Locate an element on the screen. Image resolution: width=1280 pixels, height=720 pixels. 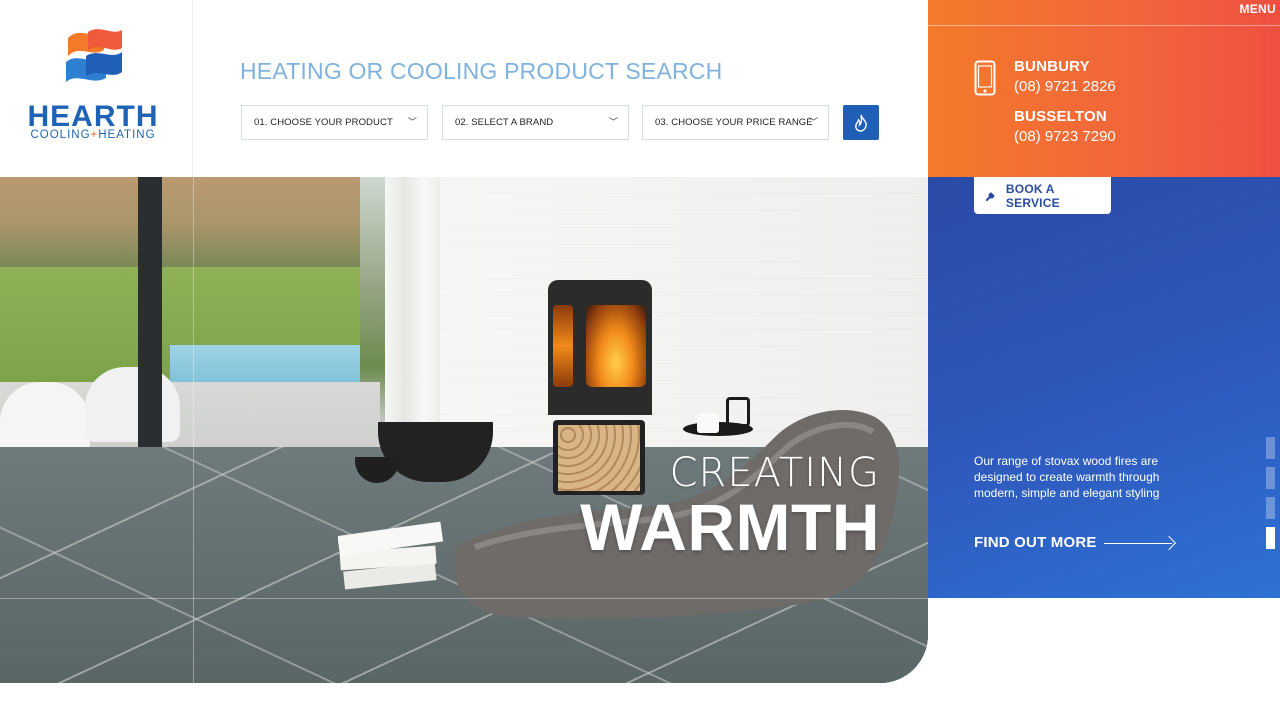
book-service-label: BOOK A SERVICE is located at coordinates (1032, 195).